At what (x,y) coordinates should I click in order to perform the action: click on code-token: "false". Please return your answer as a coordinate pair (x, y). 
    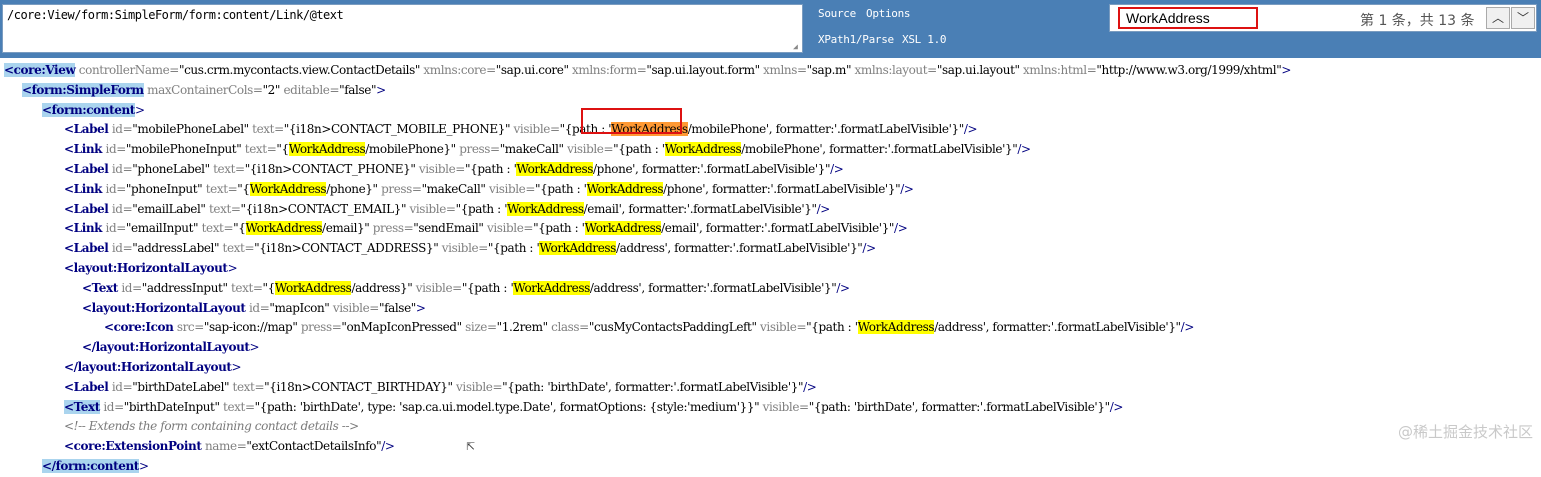
    Looking at the image, I should click on (358, 89).